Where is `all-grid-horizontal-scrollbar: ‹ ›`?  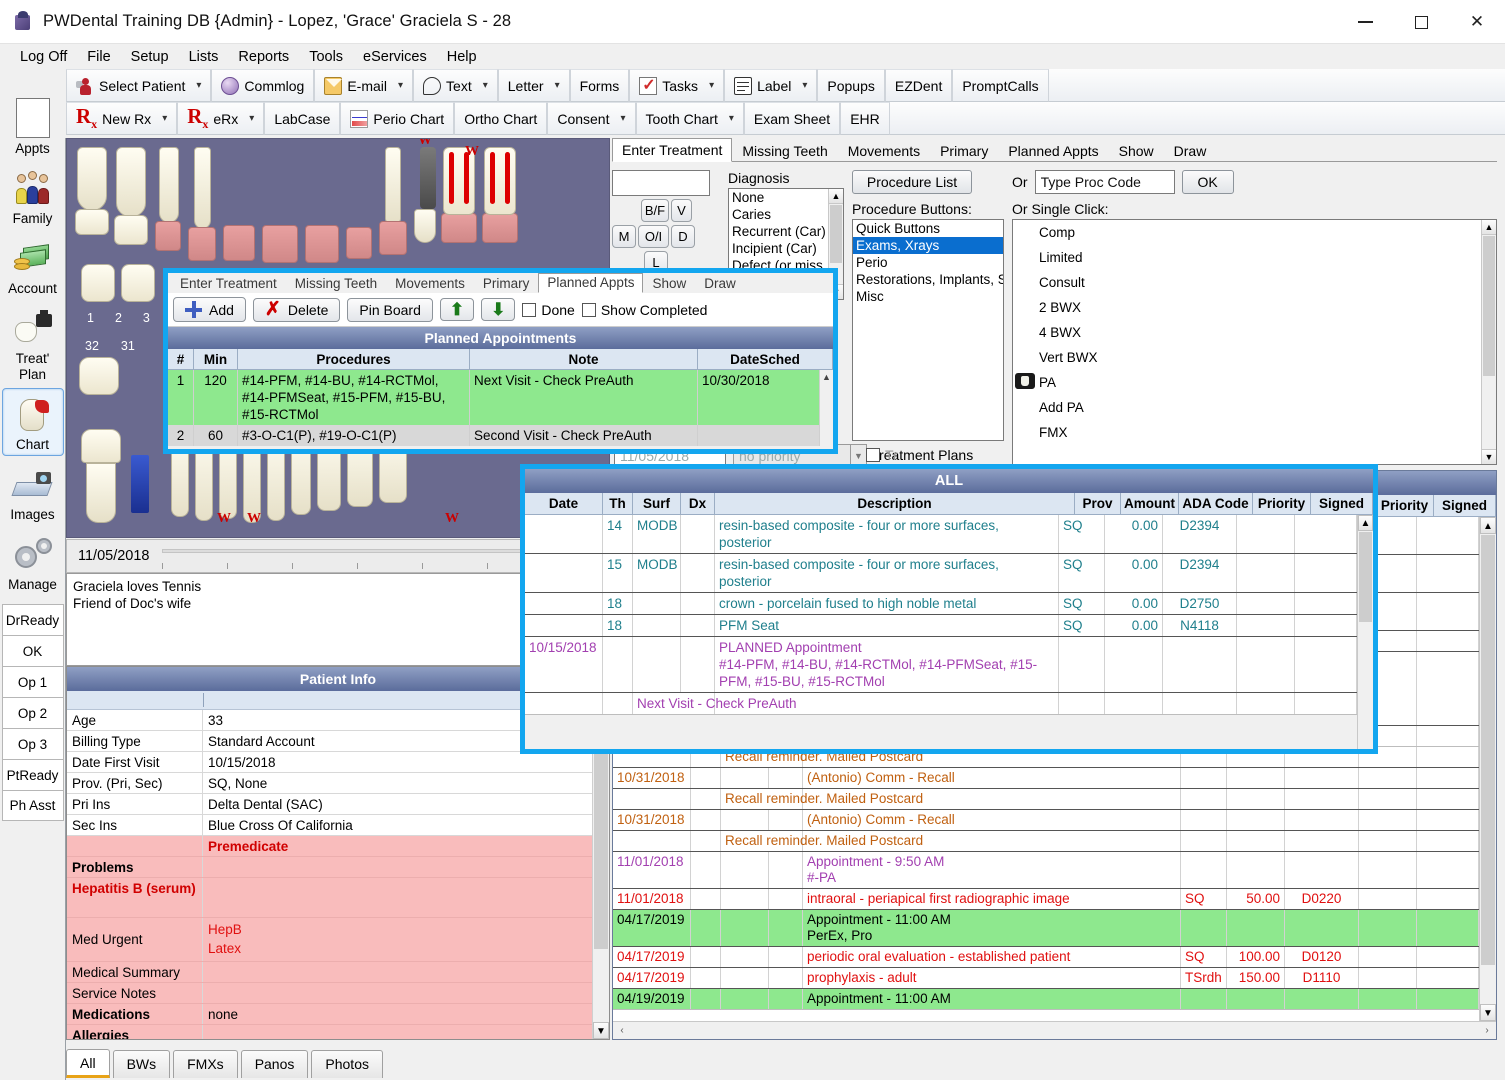 all-grid-horizontal-scrollbar: ‹ › is located at coordinates (1054, 1030).